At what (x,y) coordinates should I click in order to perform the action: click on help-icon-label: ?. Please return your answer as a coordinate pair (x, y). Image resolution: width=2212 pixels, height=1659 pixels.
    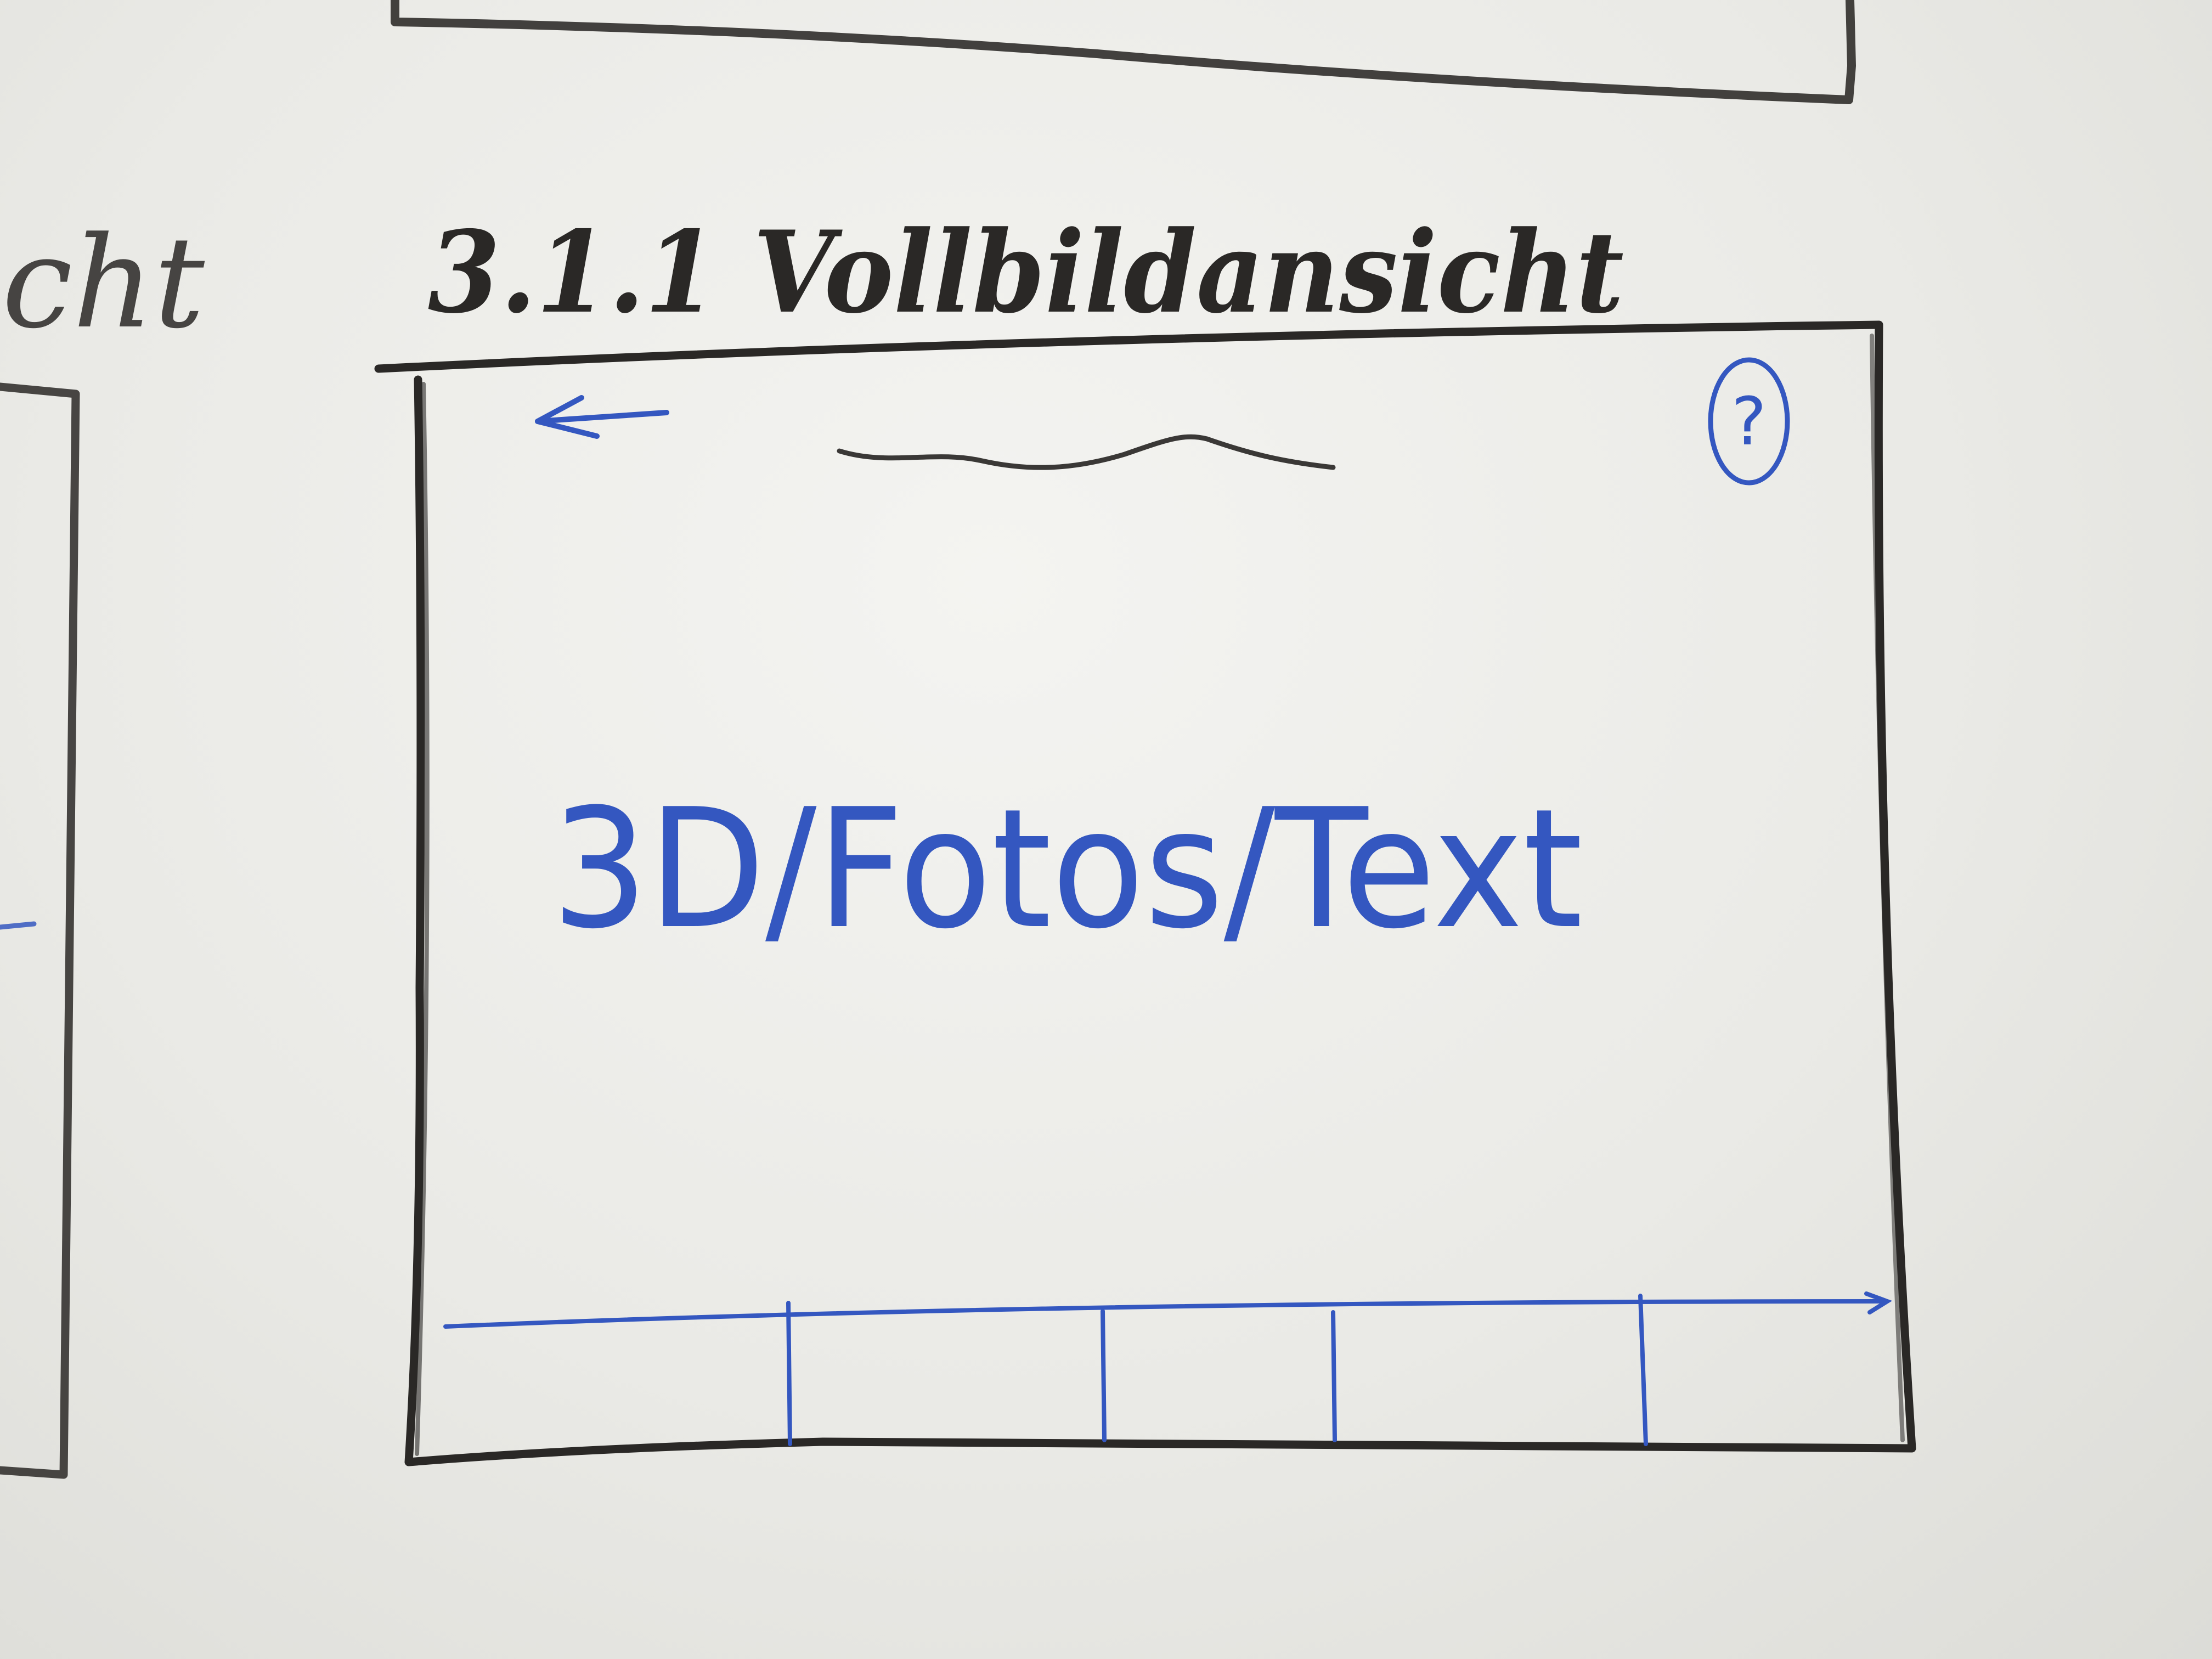
    Looking at the image, I should click on (1749, 422).